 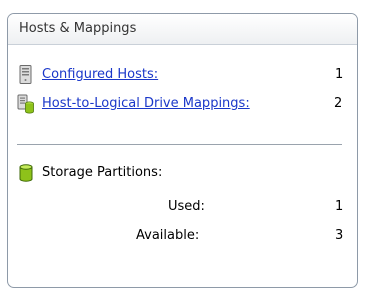 What do you see at coordinates (182, 75) in the screenshot?
I see `configured-hosts-row: Configured Hosts: 1` at bounding box center [182, 75].